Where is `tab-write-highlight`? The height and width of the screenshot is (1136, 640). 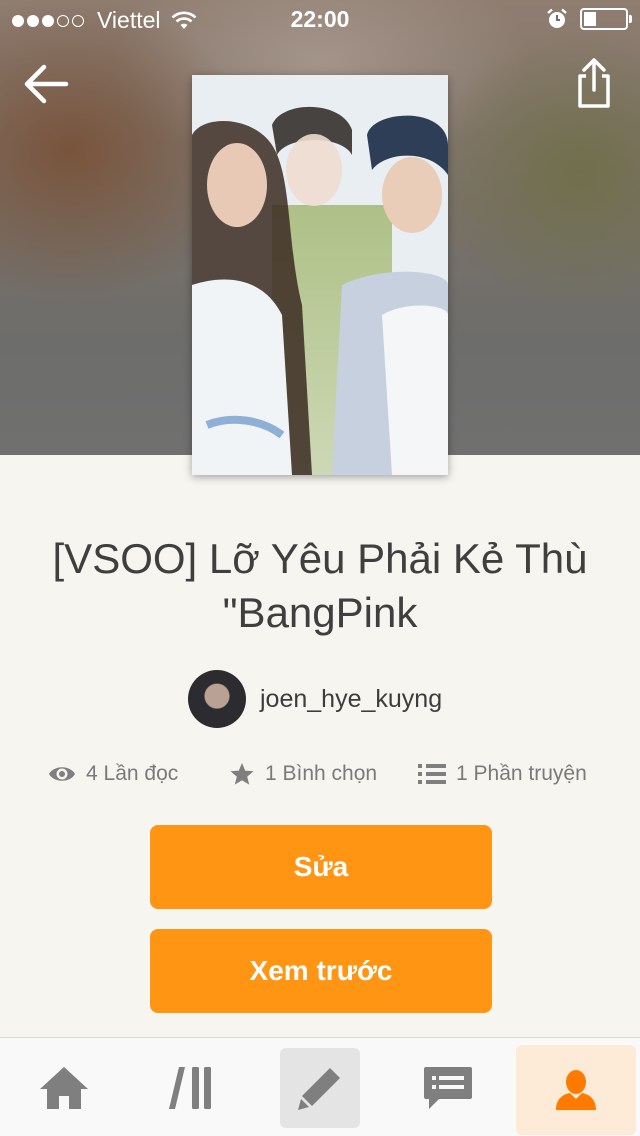
tab-write-highlight is located at coordinates (320, 1087).